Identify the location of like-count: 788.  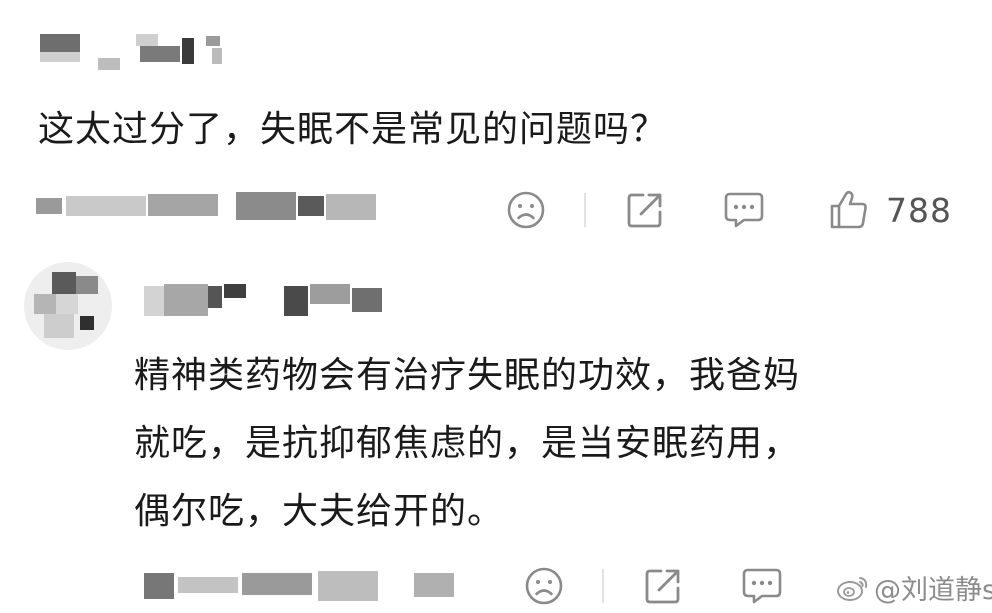
(919, 210).